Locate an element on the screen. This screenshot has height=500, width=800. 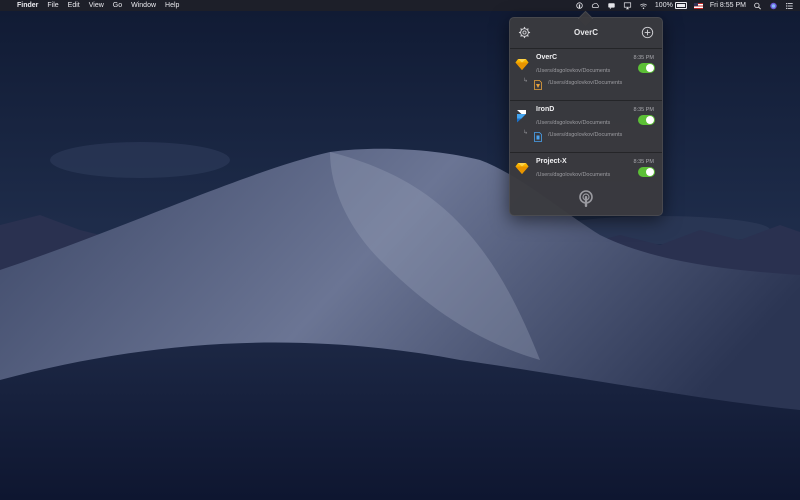
menu-window: Window is located at coordinates (143, 5).